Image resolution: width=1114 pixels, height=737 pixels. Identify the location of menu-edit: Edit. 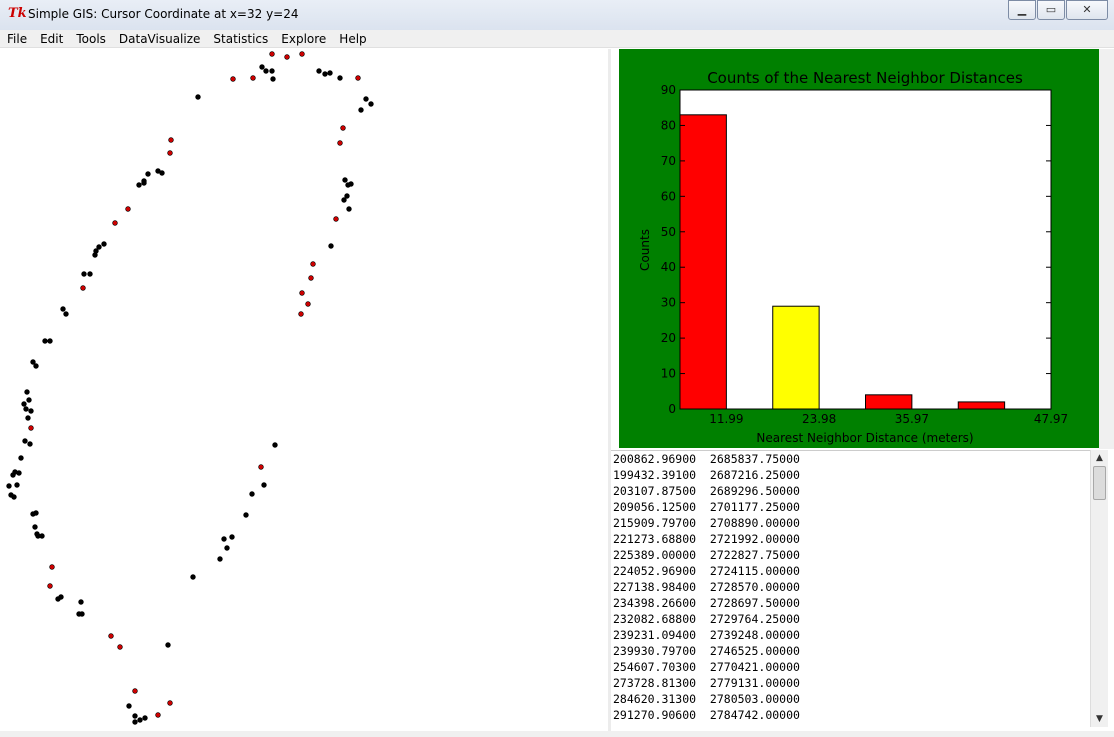
(51, 38).